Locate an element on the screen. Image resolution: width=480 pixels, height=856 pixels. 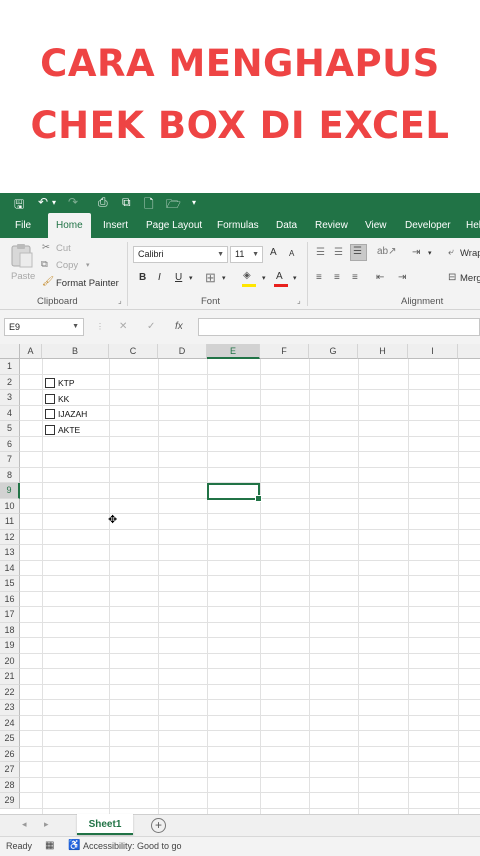
column-header-b: B is located at coordinates (75, 351).